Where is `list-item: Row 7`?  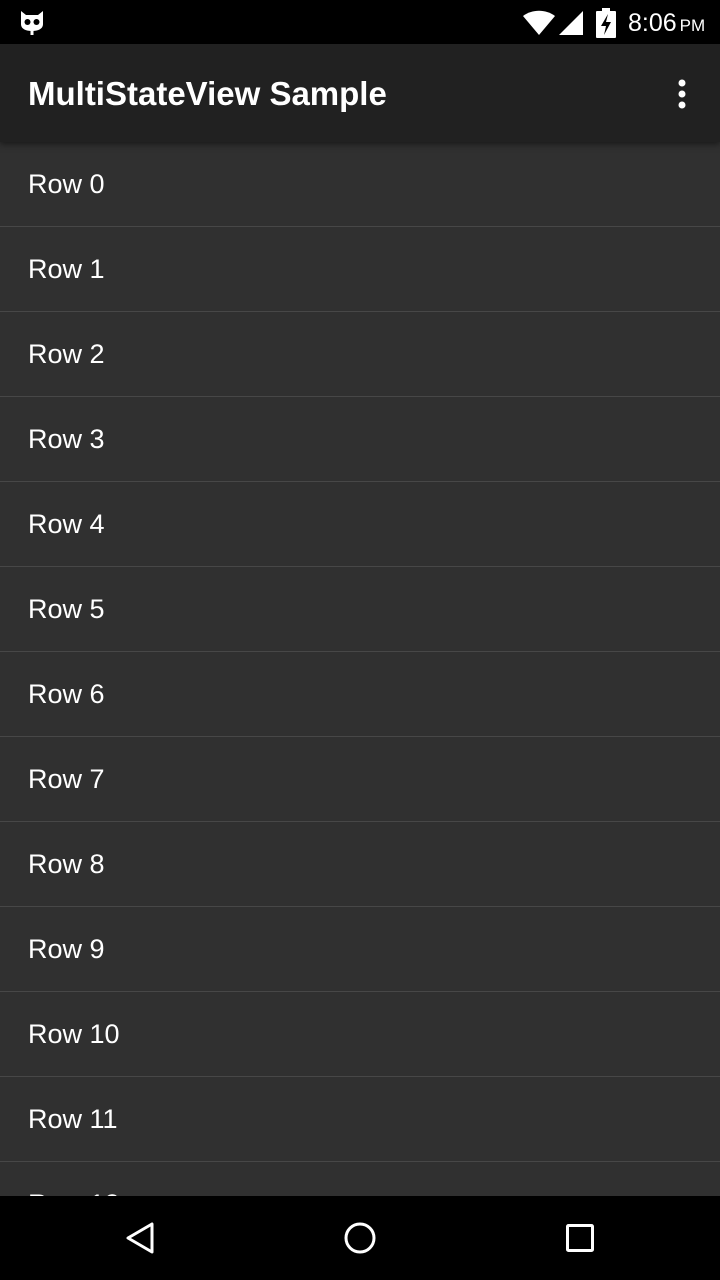
list-item: Row 7 is located at coordinates (360, 779).